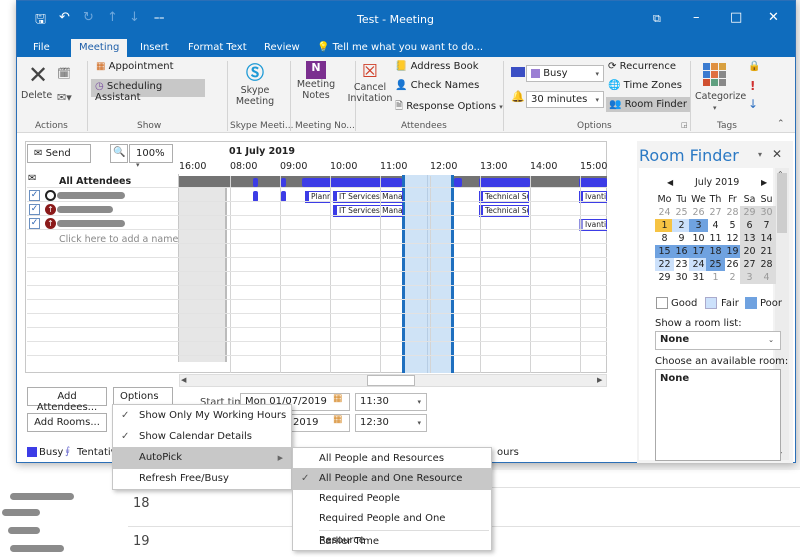  I want to click on tab-format-text: Format Text, so click(217, 48).